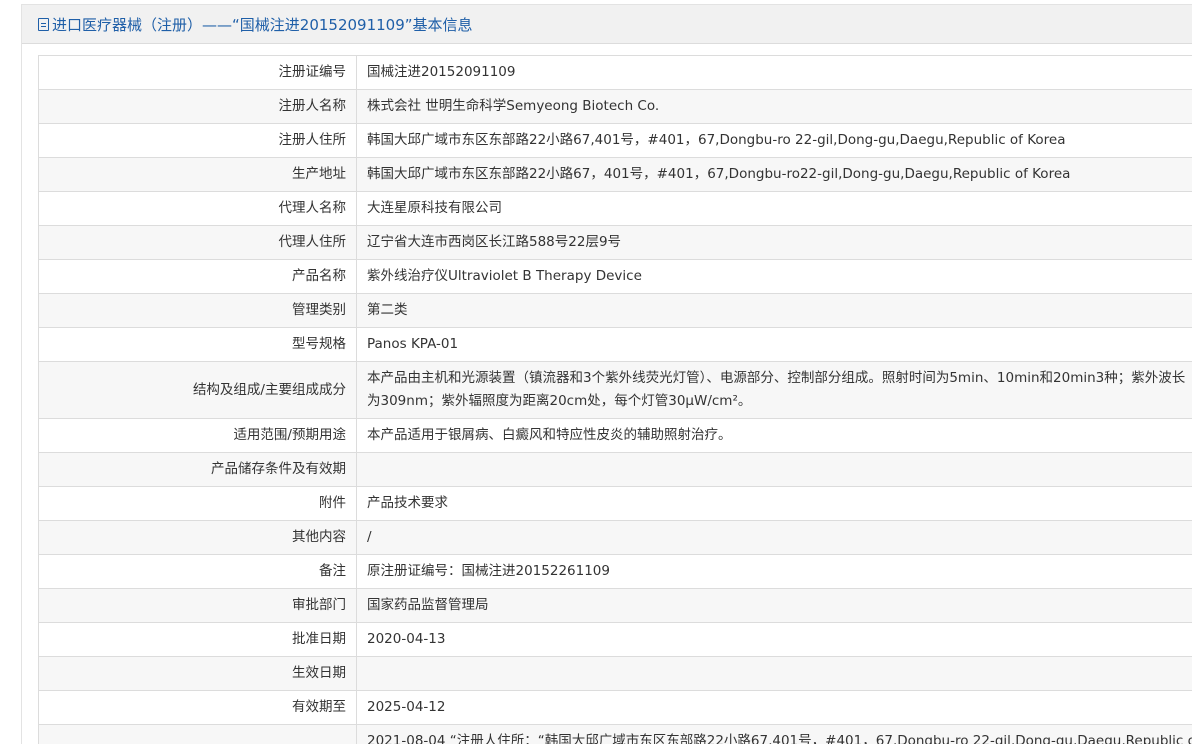 This screenshot has height=744, width=1192. I want to click on row-value: 原注册证编号：国械注进20152261109, so click(774, 572).